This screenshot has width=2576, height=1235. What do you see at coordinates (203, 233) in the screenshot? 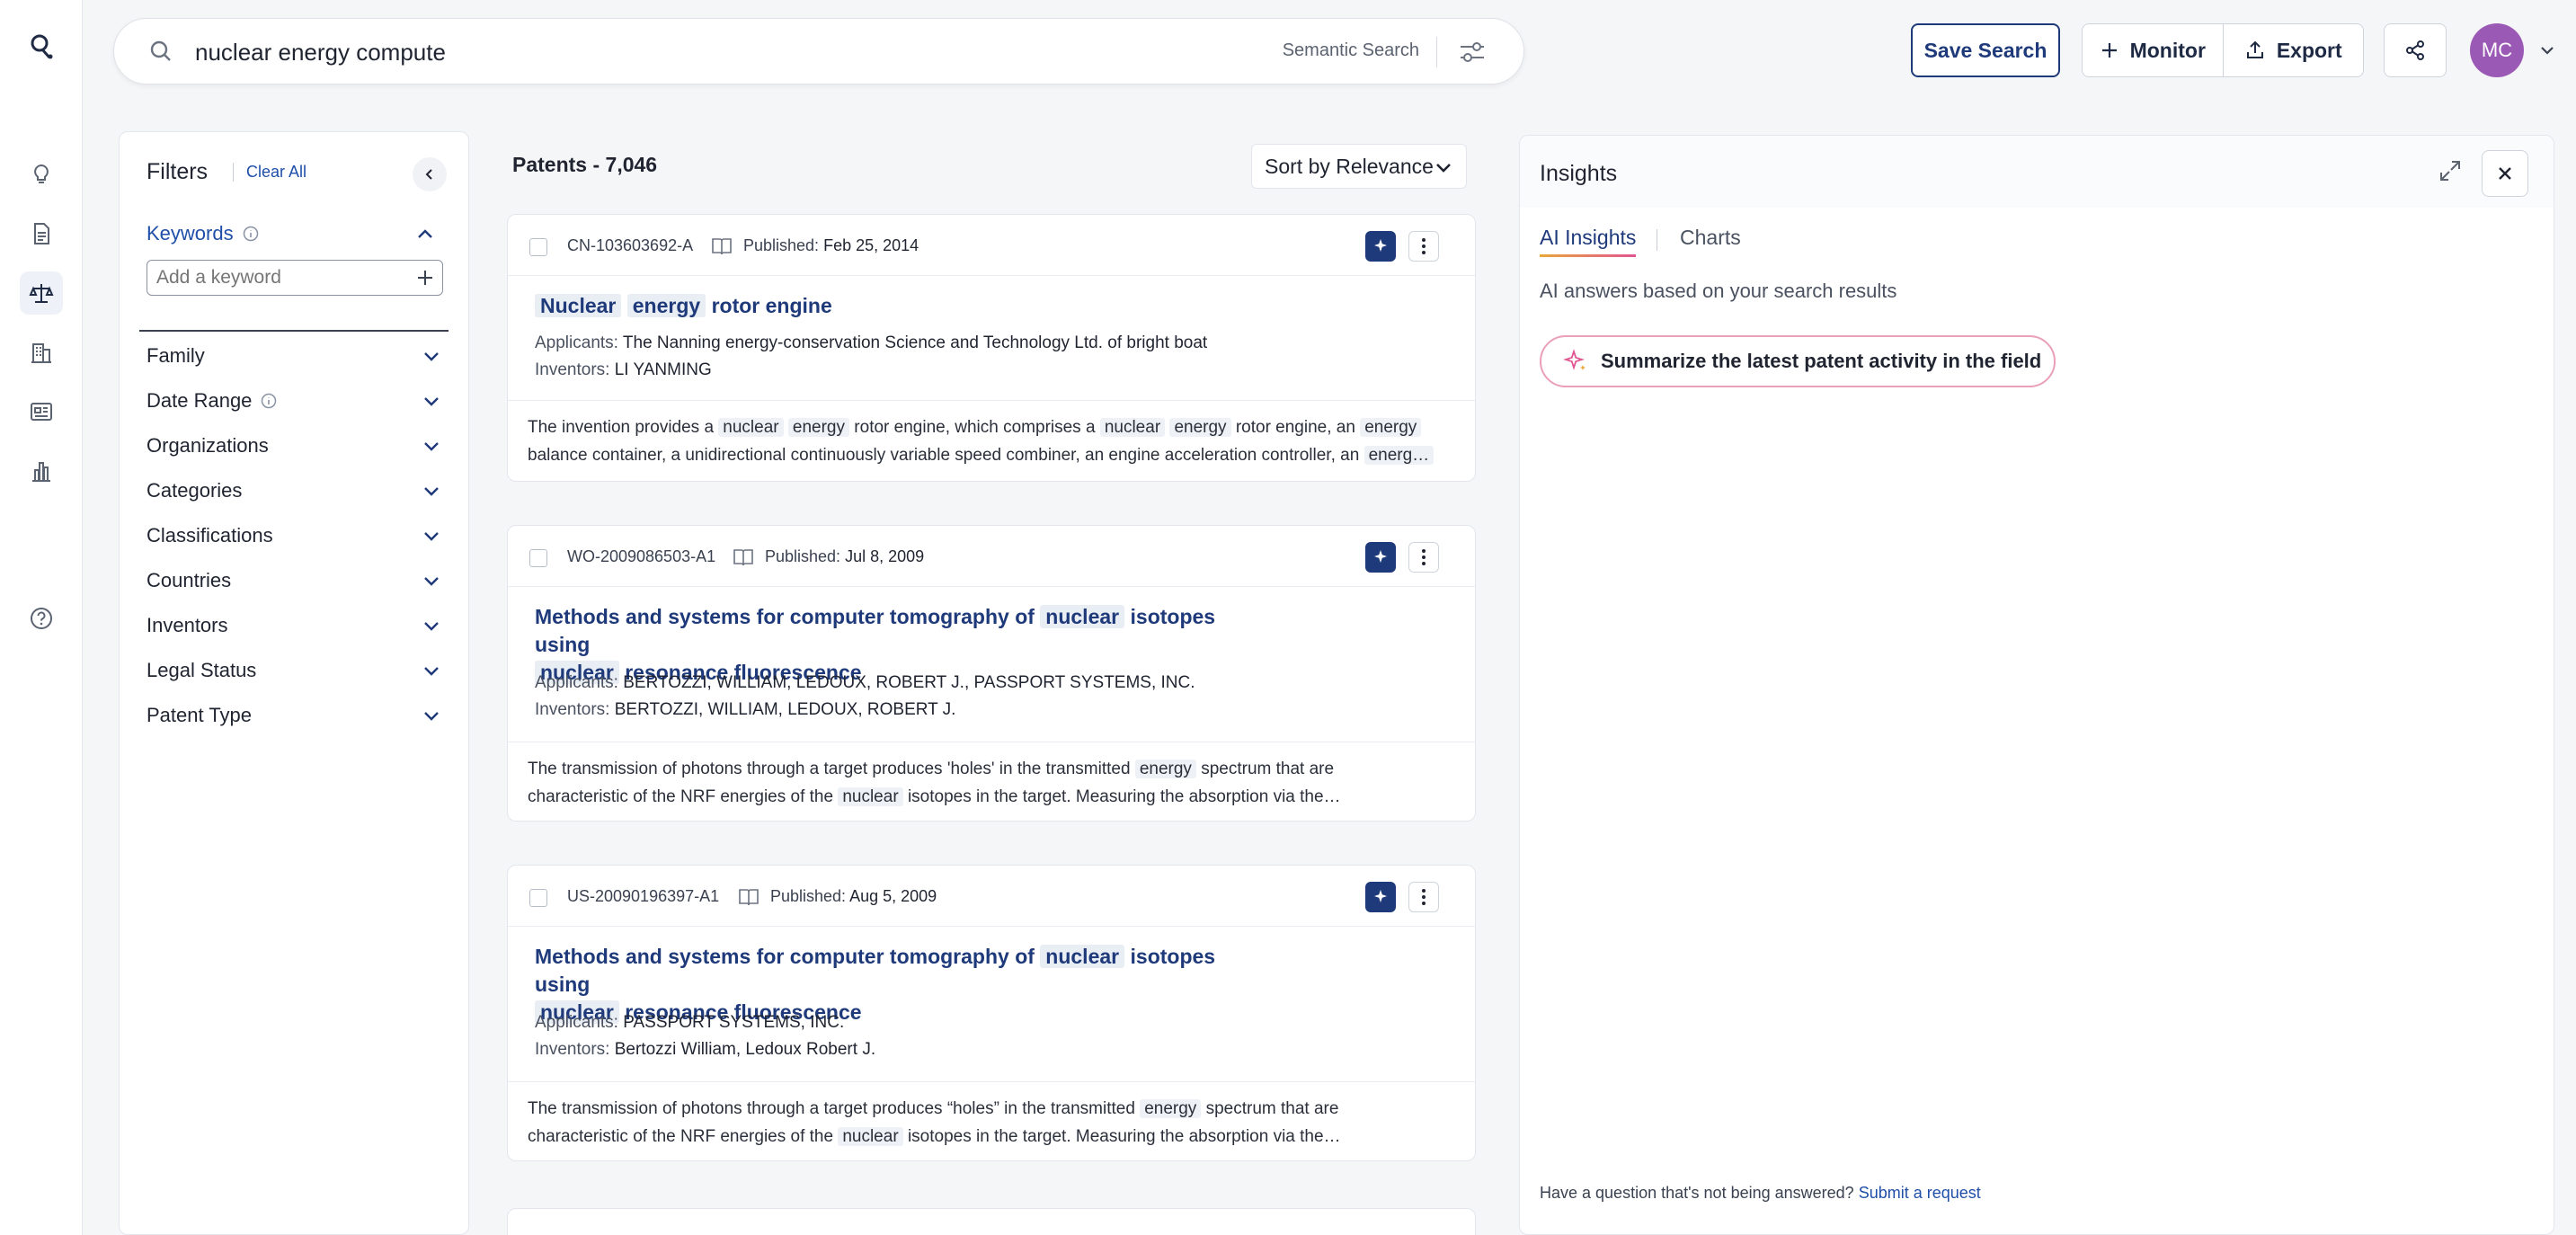
I see `keywords-section-toggle: Keywords` at bounding box center [203, 233].